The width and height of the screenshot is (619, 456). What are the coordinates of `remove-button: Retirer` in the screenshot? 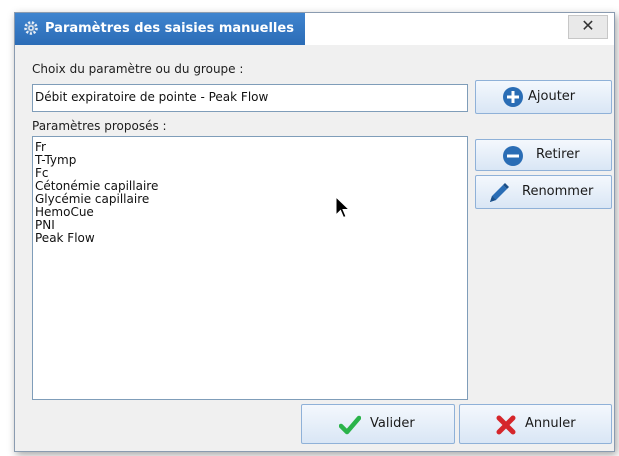 It's located at (543, 155).